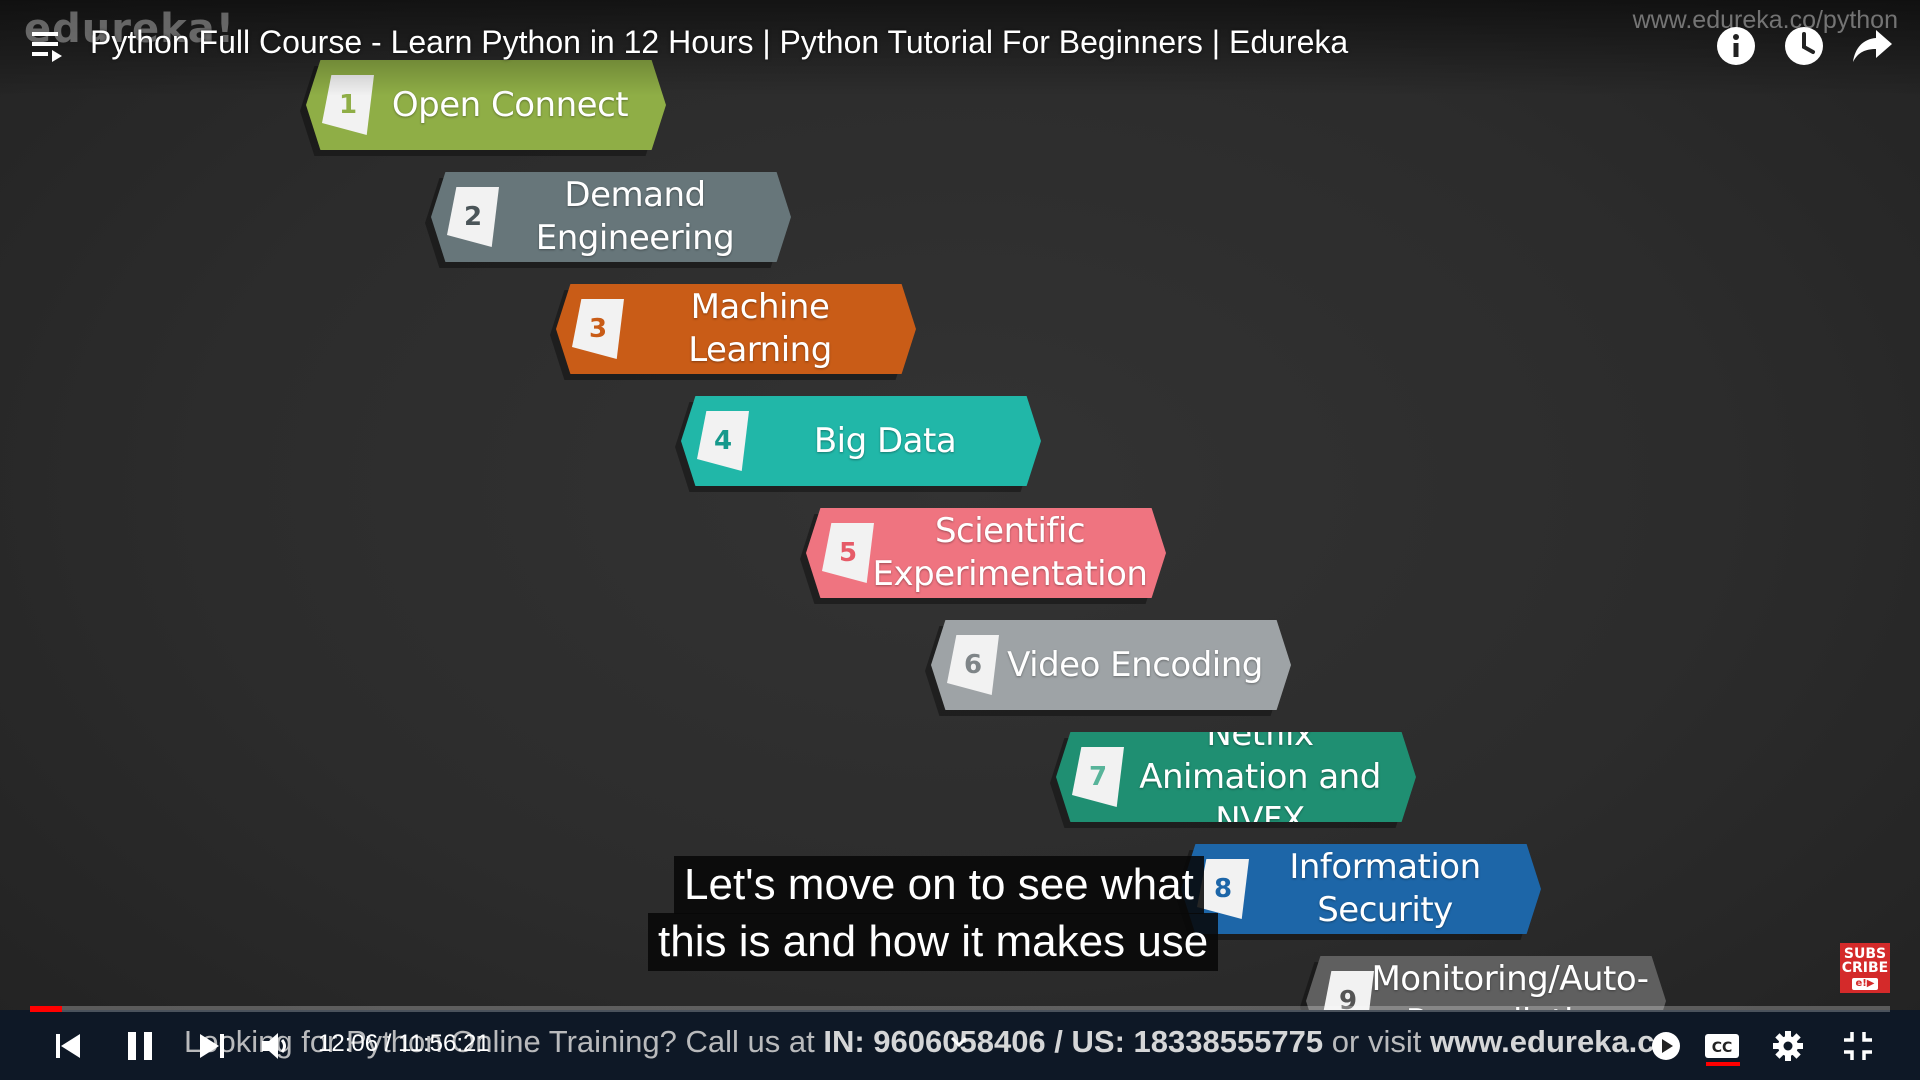 This screenshot has height=1080, width=1920. What do you see at coordinates (1376, 1041) in the screenshot?
I see `ticker-part-3: or visit` at bounding box center [1376, 1041].